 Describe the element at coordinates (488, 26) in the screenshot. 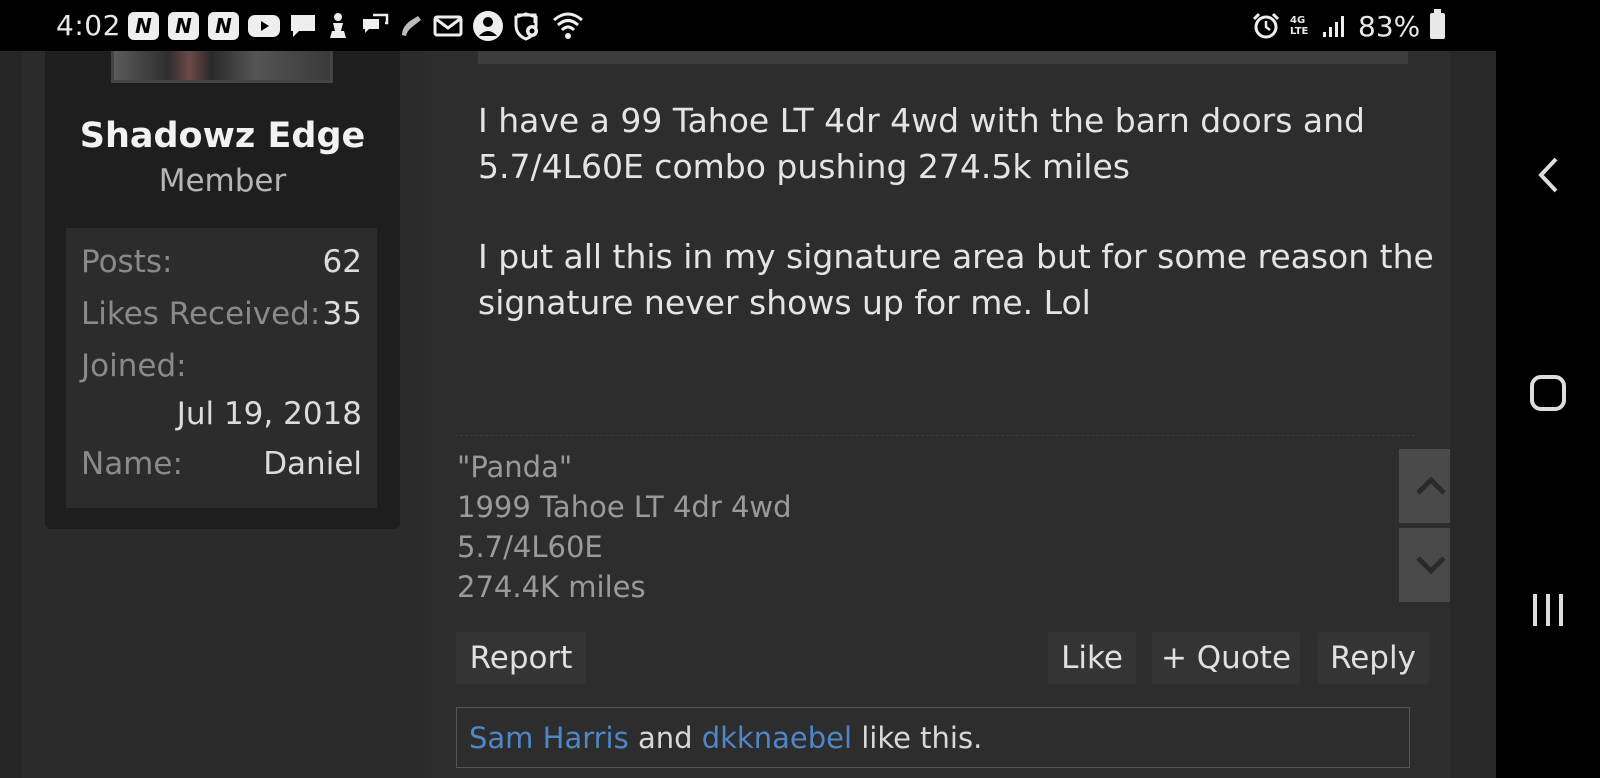

I see `account-icon` at that location.